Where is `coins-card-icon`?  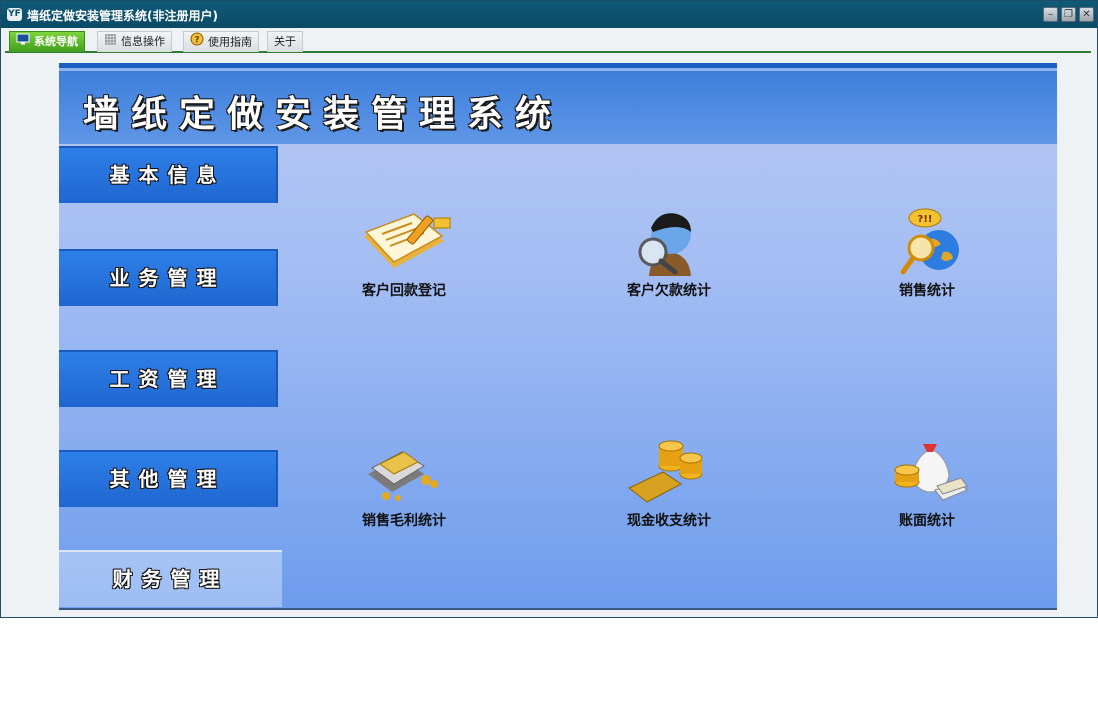 coins-card-icon is located at coordinates (665, 471).